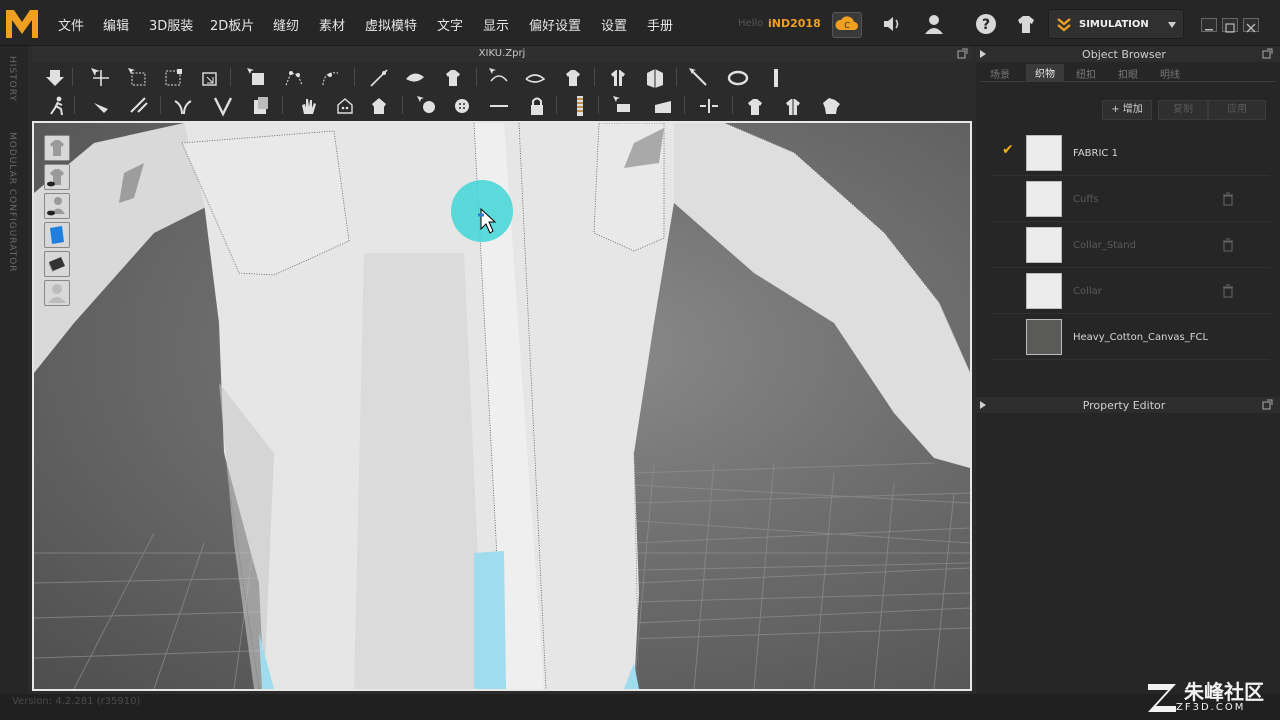 This screenshot has height=720, width=1280. I want to click on avatar-x-ray-toggle, so click(57, 293).